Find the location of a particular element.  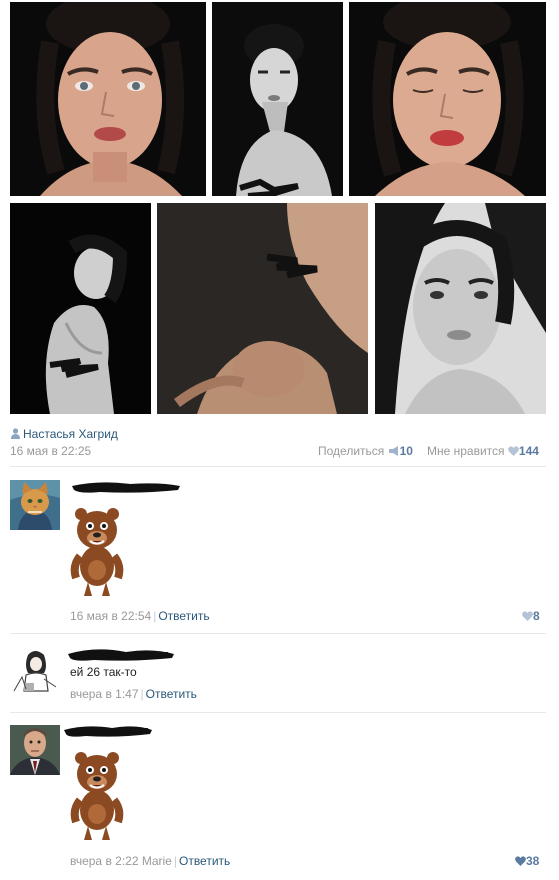

share-label: Поделиться is located at coordinates (351, 451).